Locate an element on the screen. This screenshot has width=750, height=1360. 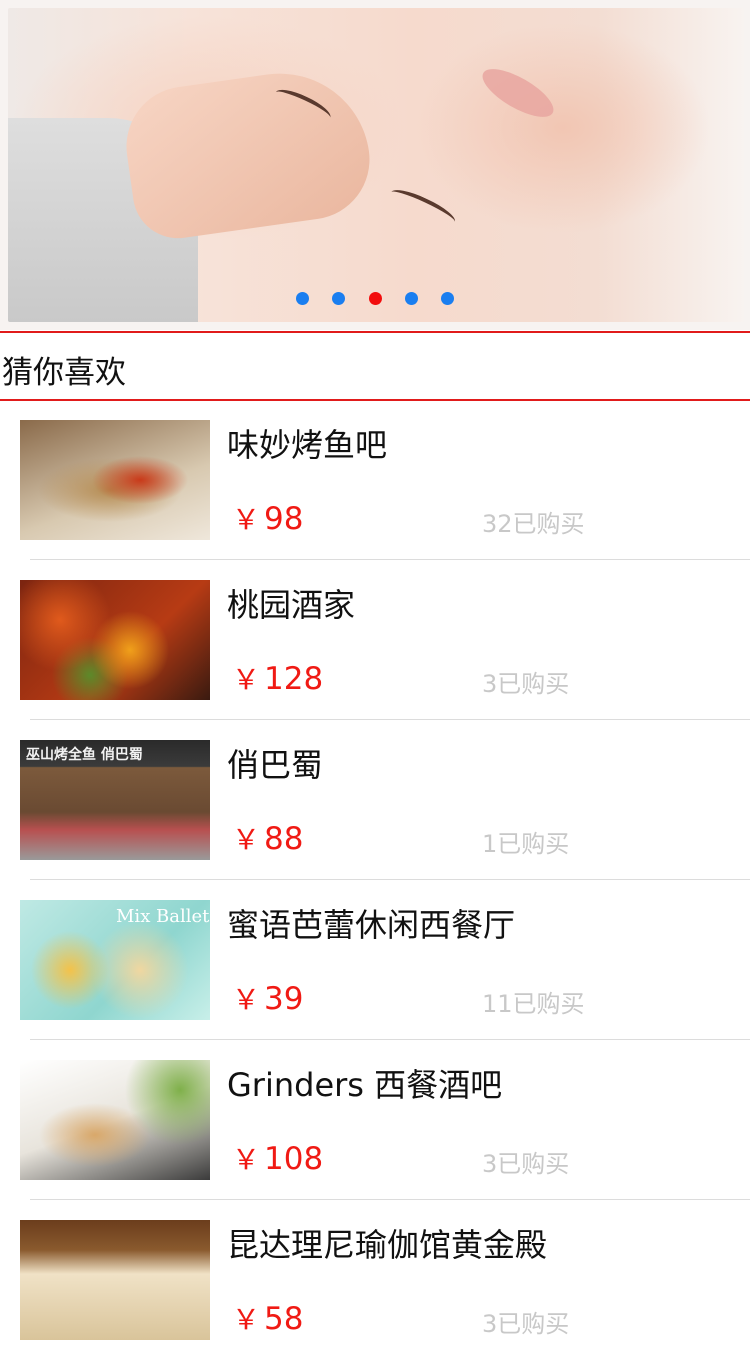
price-value: 98 is located at coordinates (284, 519).